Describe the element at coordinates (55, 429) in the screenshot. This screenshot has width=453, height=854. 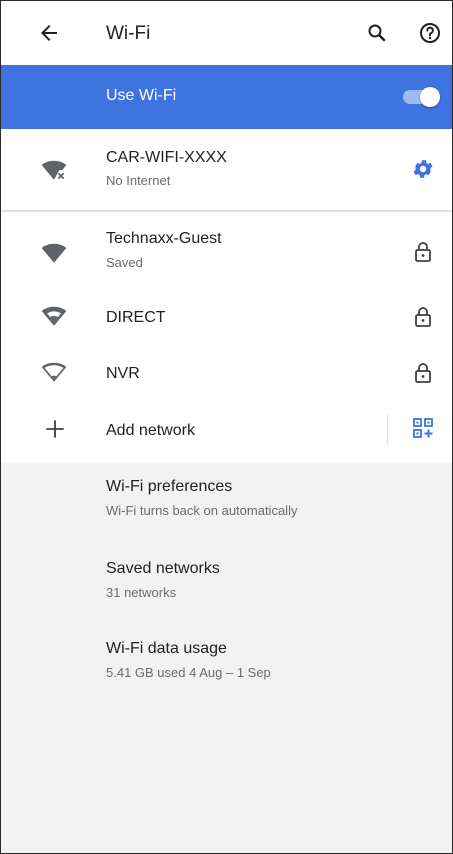
I see `plus-icon` at that location.